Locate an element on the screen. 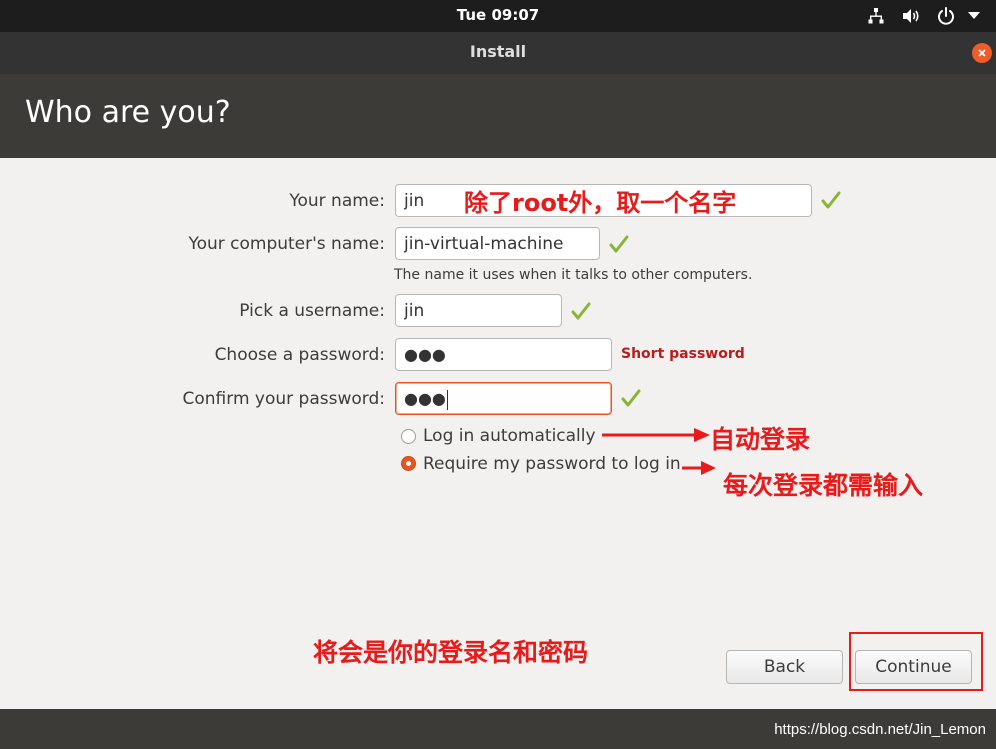 The height and width of the screenshot is (749, 996). window-title: Install is located at coordinates (498, 51).